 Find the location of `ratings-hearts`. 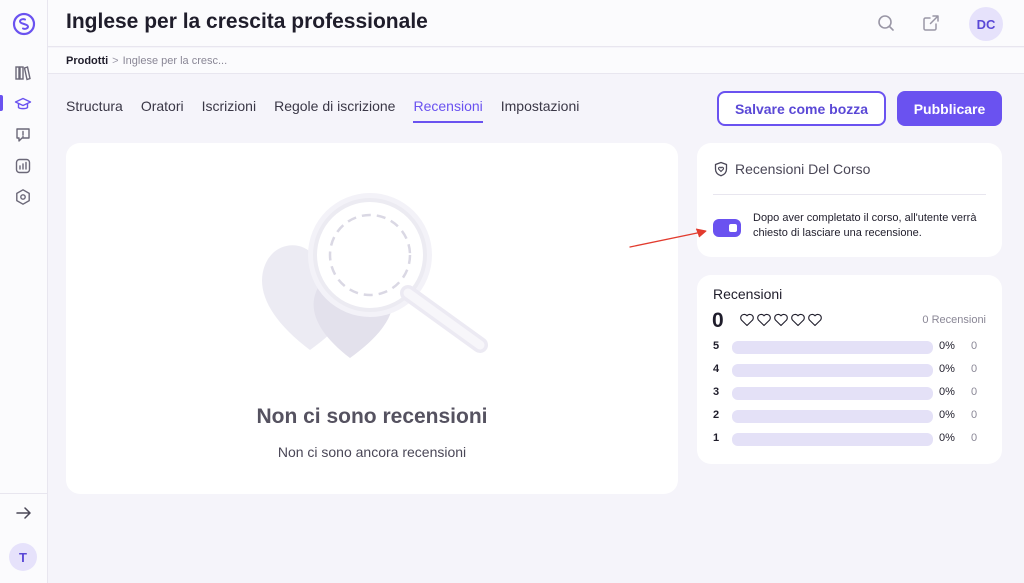

ratings-hearts is located at coordinates (781, 320).